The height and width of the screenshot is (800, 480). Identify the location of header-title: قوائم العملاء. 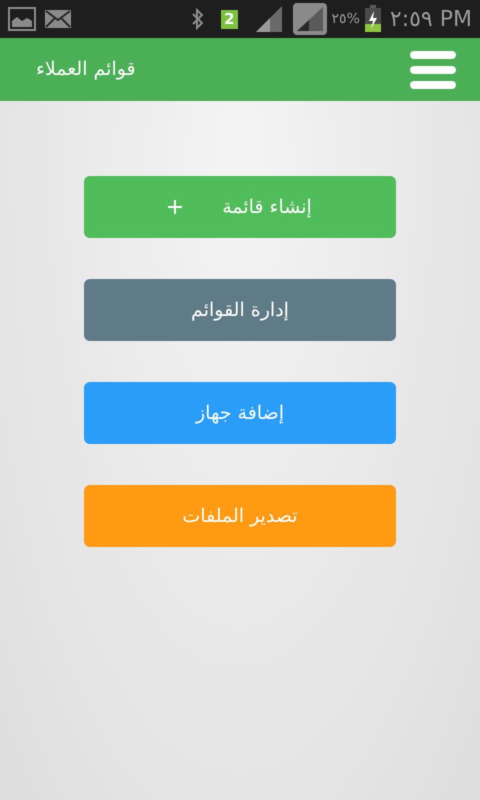
(86, 69).